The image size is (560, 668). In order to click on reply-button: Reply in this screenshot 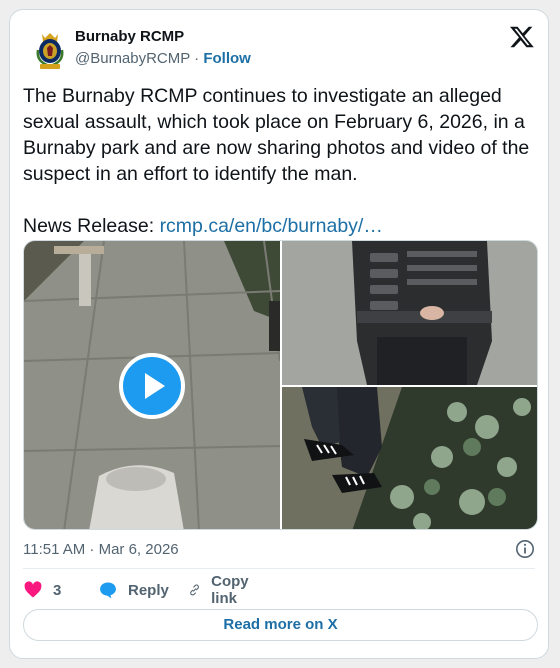, I will do `click(133, 590)`.